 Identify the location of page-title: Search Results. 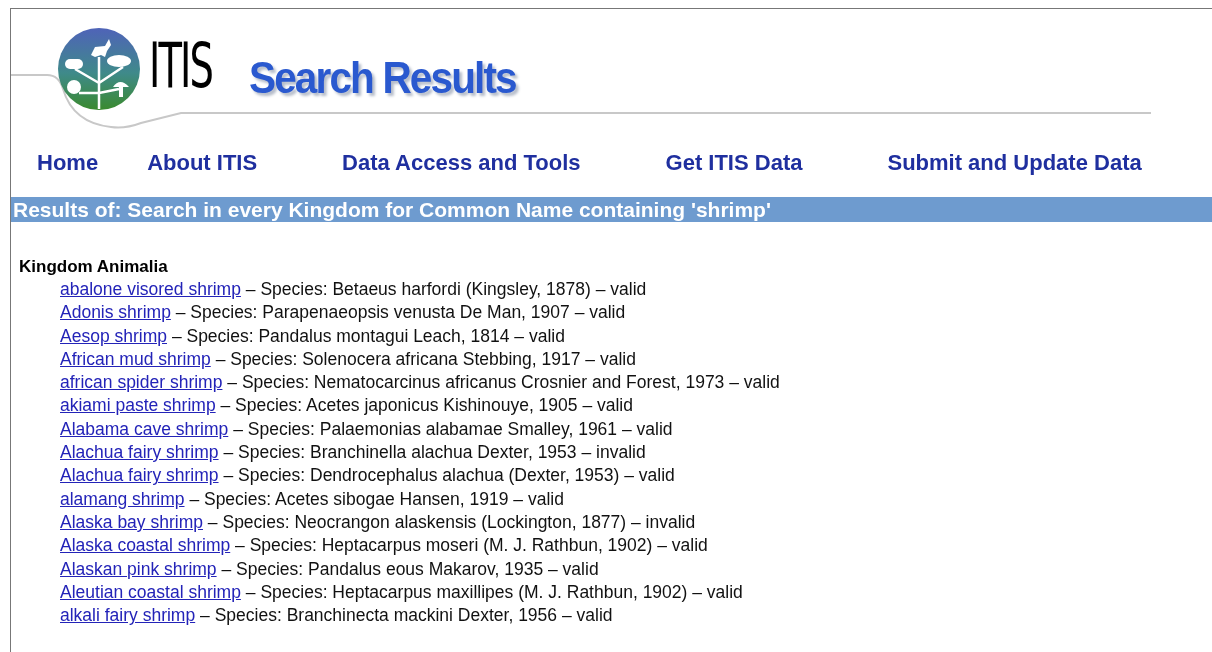
(382, 78).